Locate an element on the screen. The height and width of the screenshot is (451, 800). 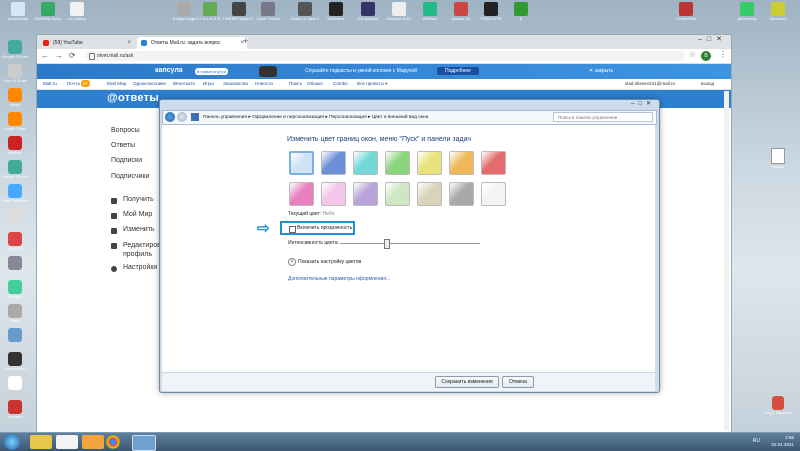
desktop-icon: Бойцы Кадр is located at coordinates (184, 11).